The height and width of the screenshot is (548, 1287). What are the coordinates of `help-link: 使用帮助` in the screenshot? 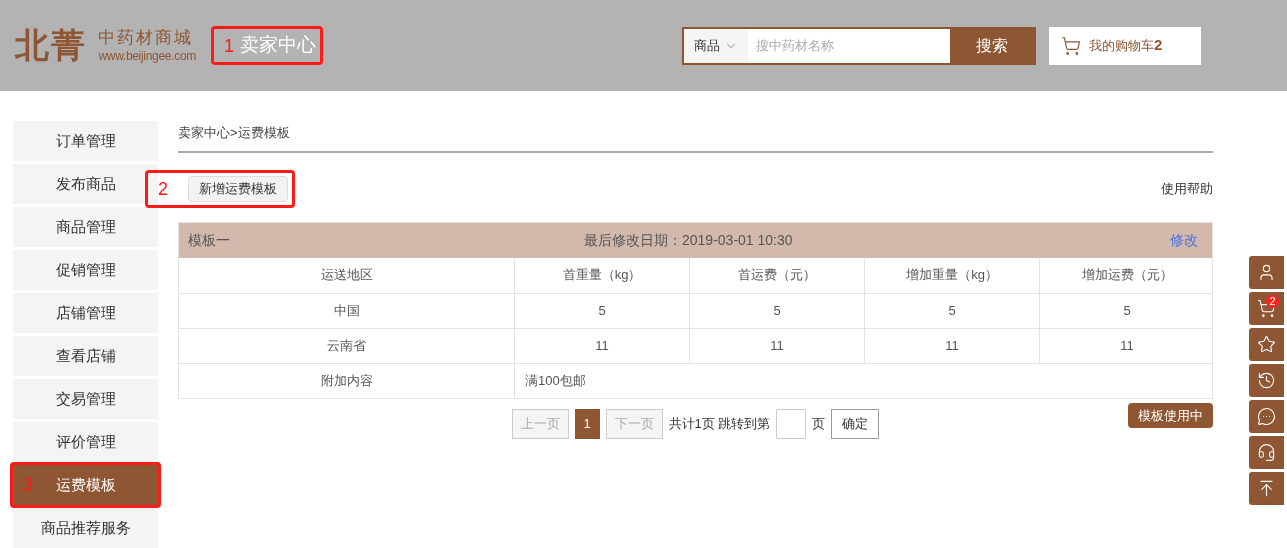 It's located at (1187, 188).